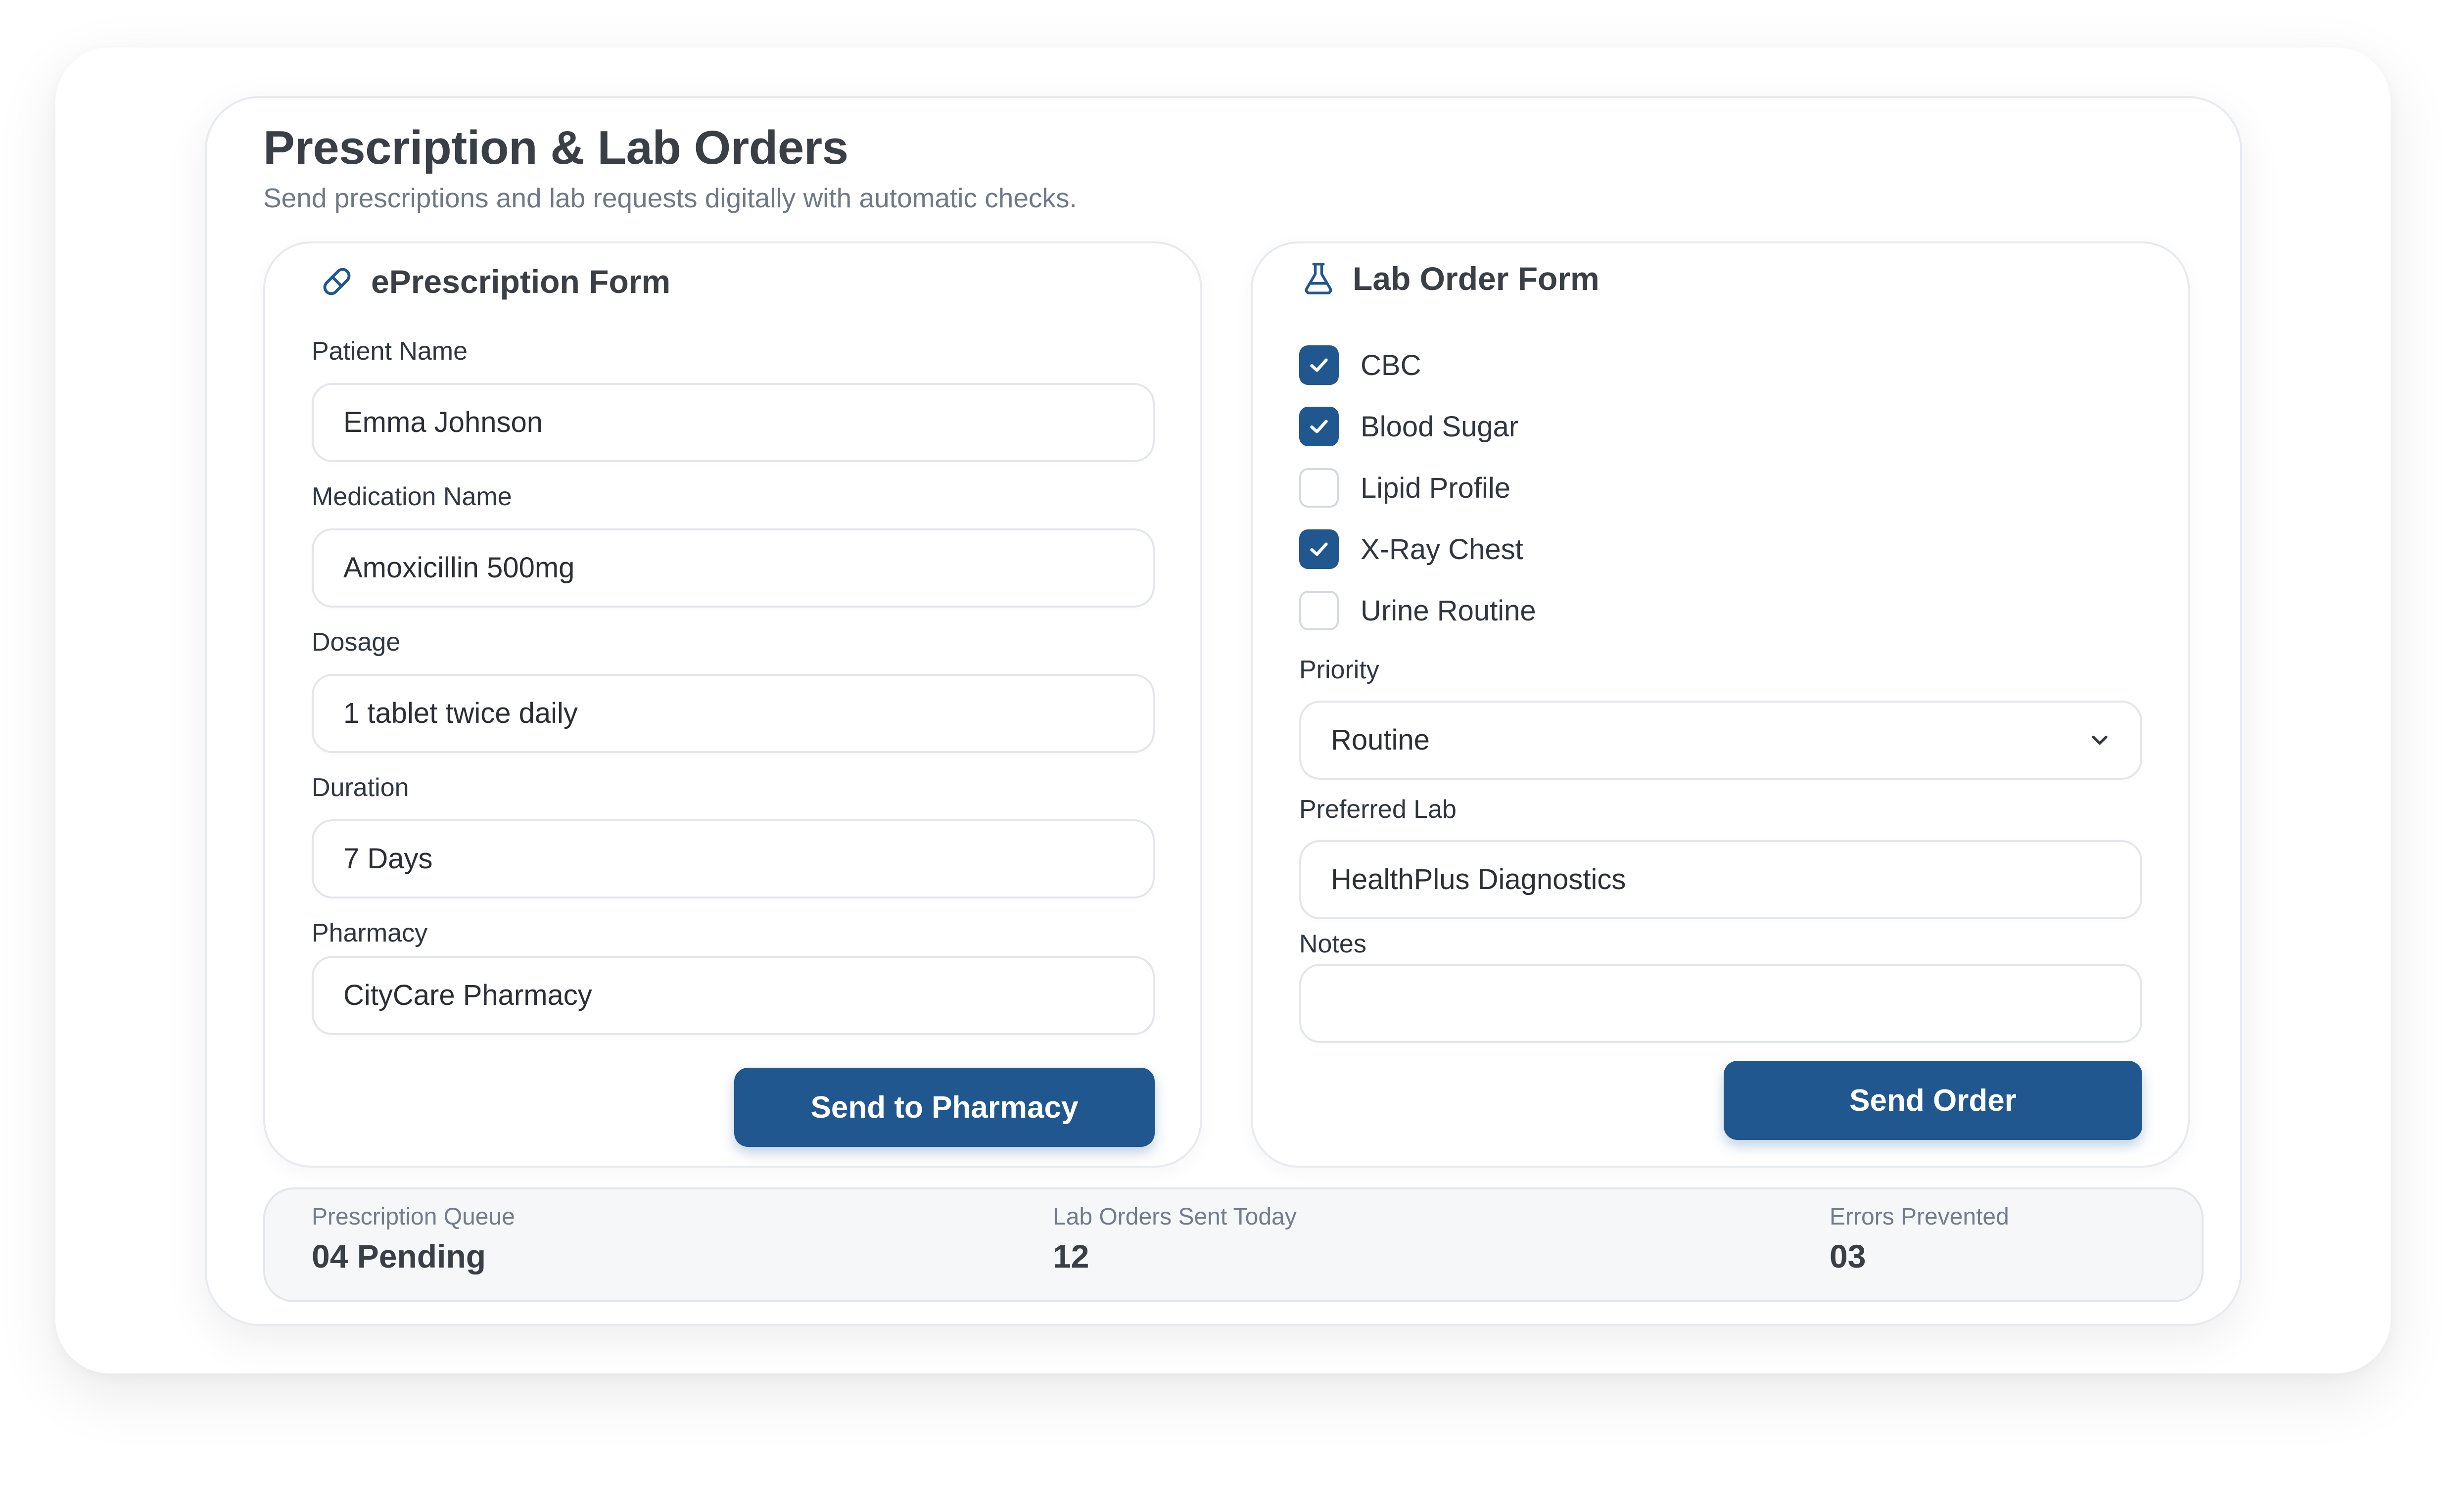  I want to click on dosage-label: Dosage, so click(356, 643).